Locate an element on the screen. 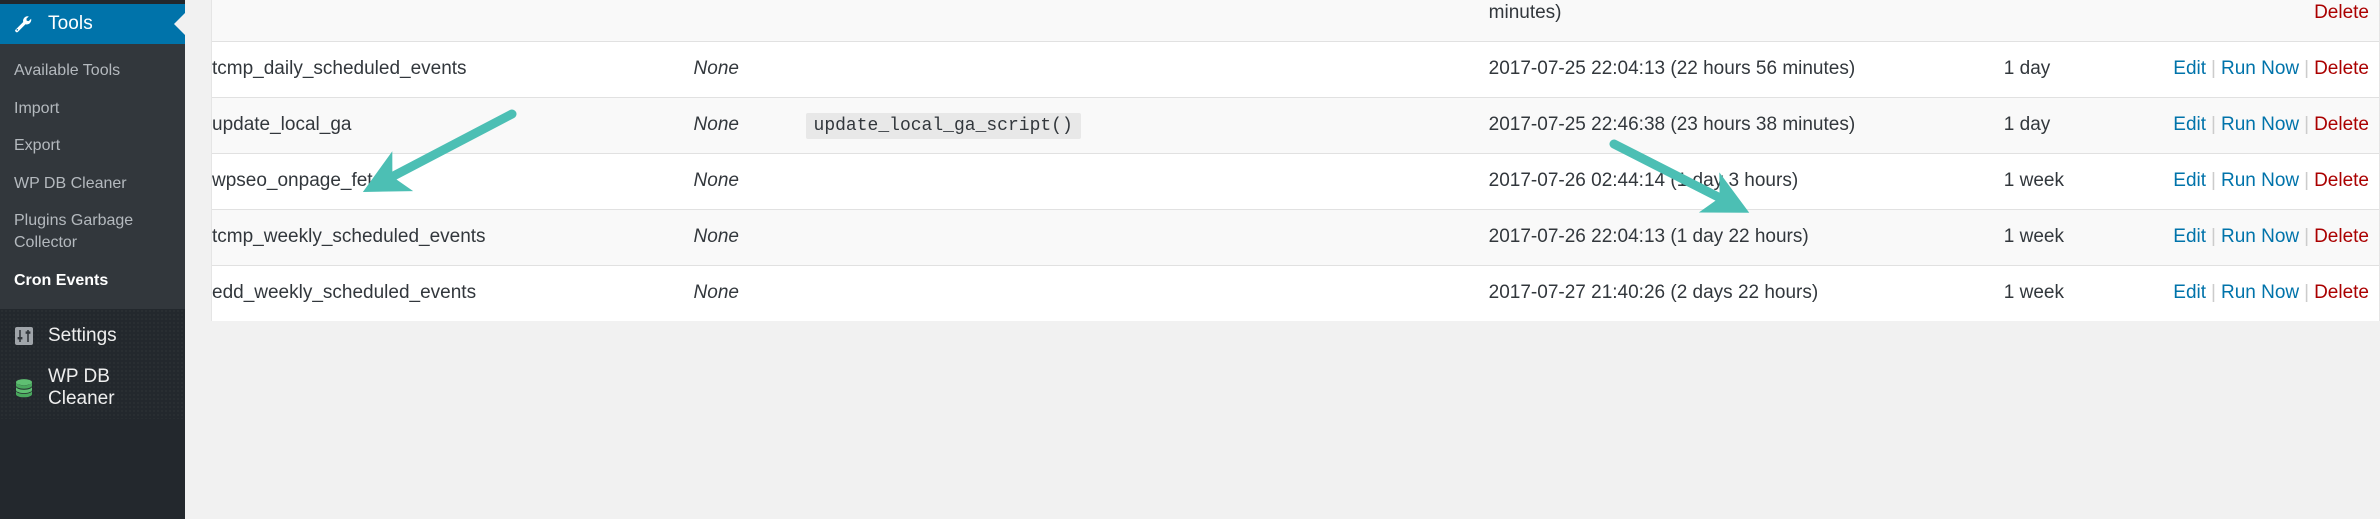 The height and width of the screenshot is (519, 2380). recurrence-cell is located at coordinates (2079, 21).